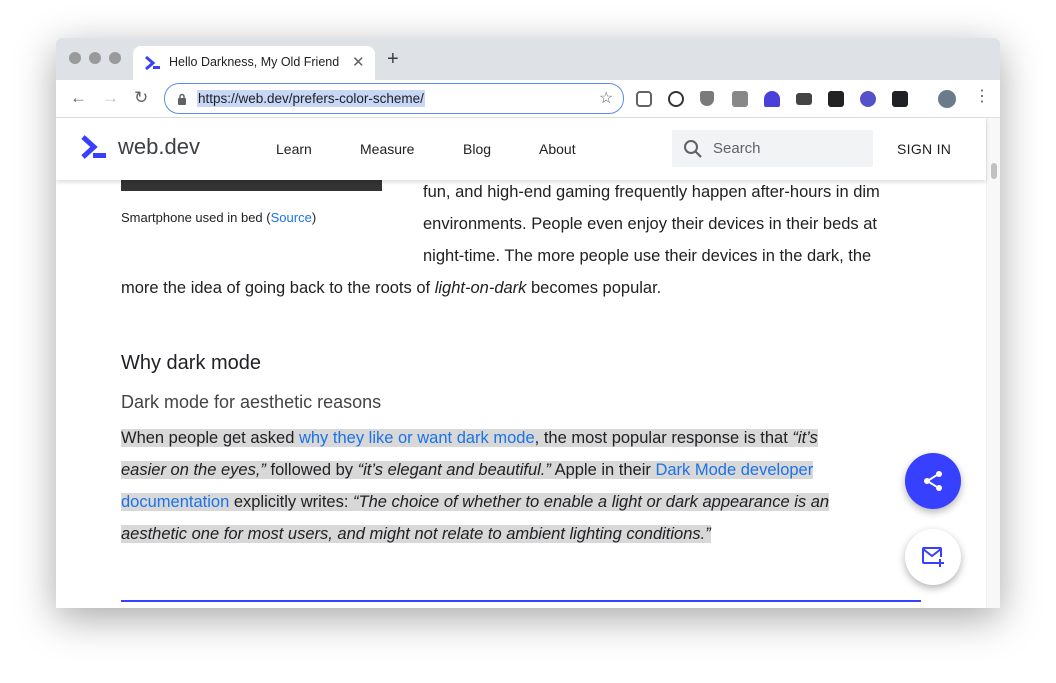 Image resolution: width=1056 pixels, height=683 pixels. I want to click on image-caption: Smartphone used in bed (Source), so click(218, 217).